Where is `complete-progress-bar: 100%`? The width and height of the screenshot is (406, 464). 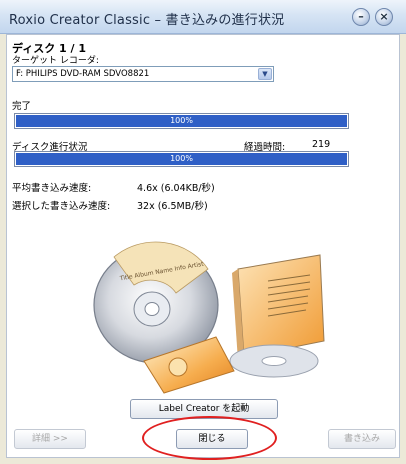 complete-progress-bar: 100% is located at coordinates (181, 121).